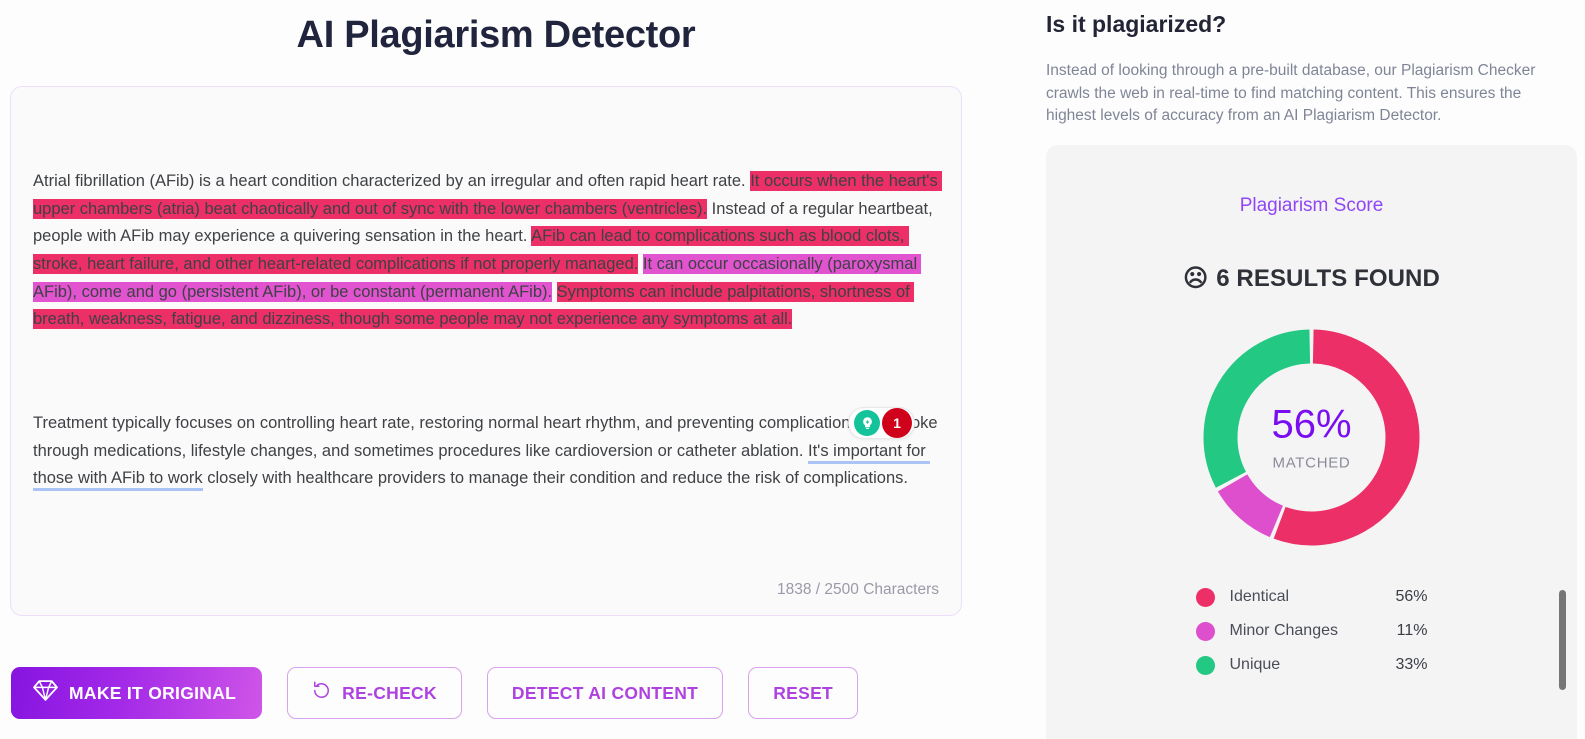  I want to click on legend-value: 11%, so click(1412, 630).